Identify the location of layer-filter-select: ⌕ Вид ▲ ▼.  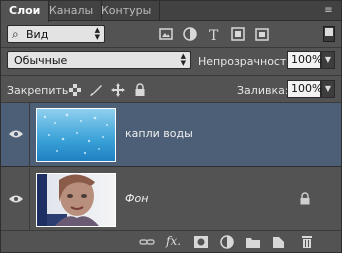
(56, 34).